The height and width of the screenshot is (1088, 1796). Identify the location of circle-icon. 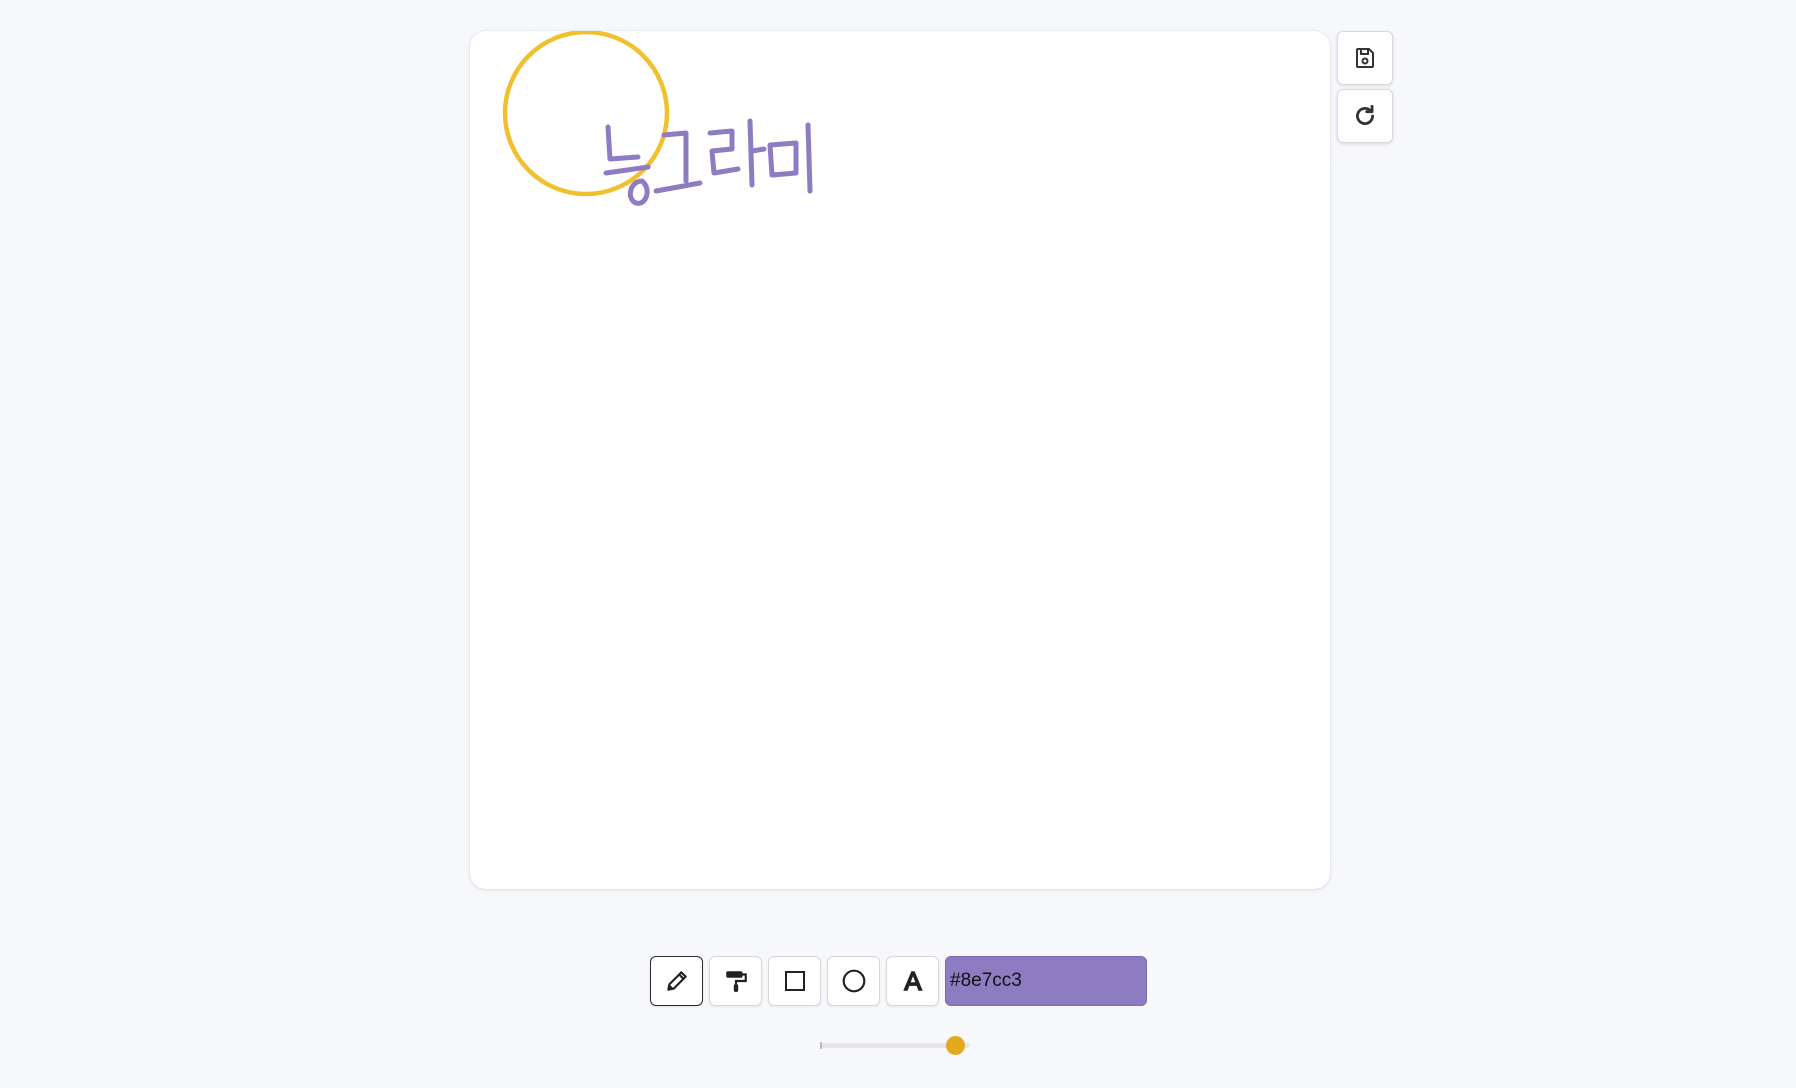
(853, 981).